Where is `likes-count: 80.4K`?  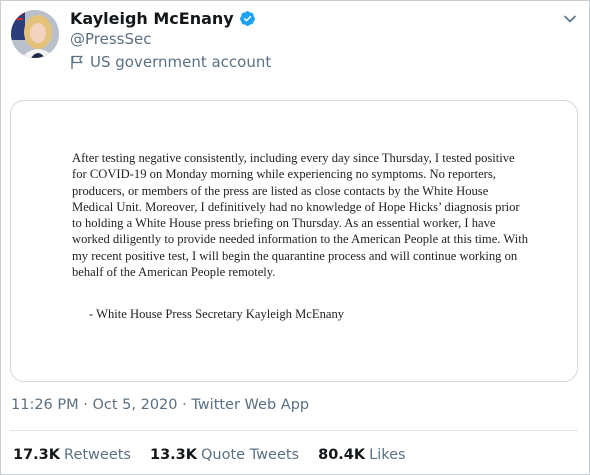 likes-count: 80.4K is located at coordinates (342, 455).